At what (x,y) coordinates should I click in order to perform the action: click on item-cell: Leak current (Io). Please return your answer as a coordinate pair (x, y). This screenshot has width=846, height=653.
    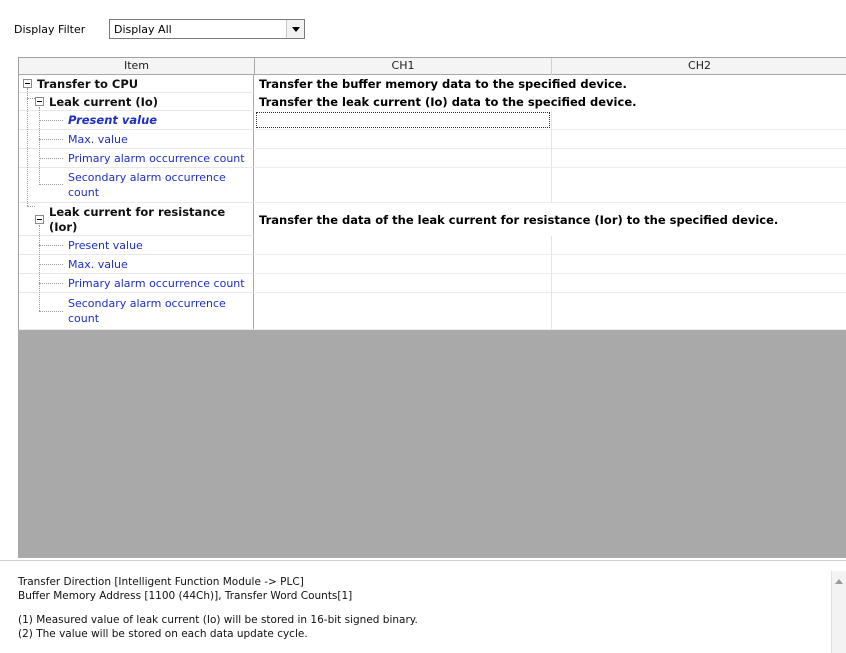
    Looking at the image, I should click on (136, 102).